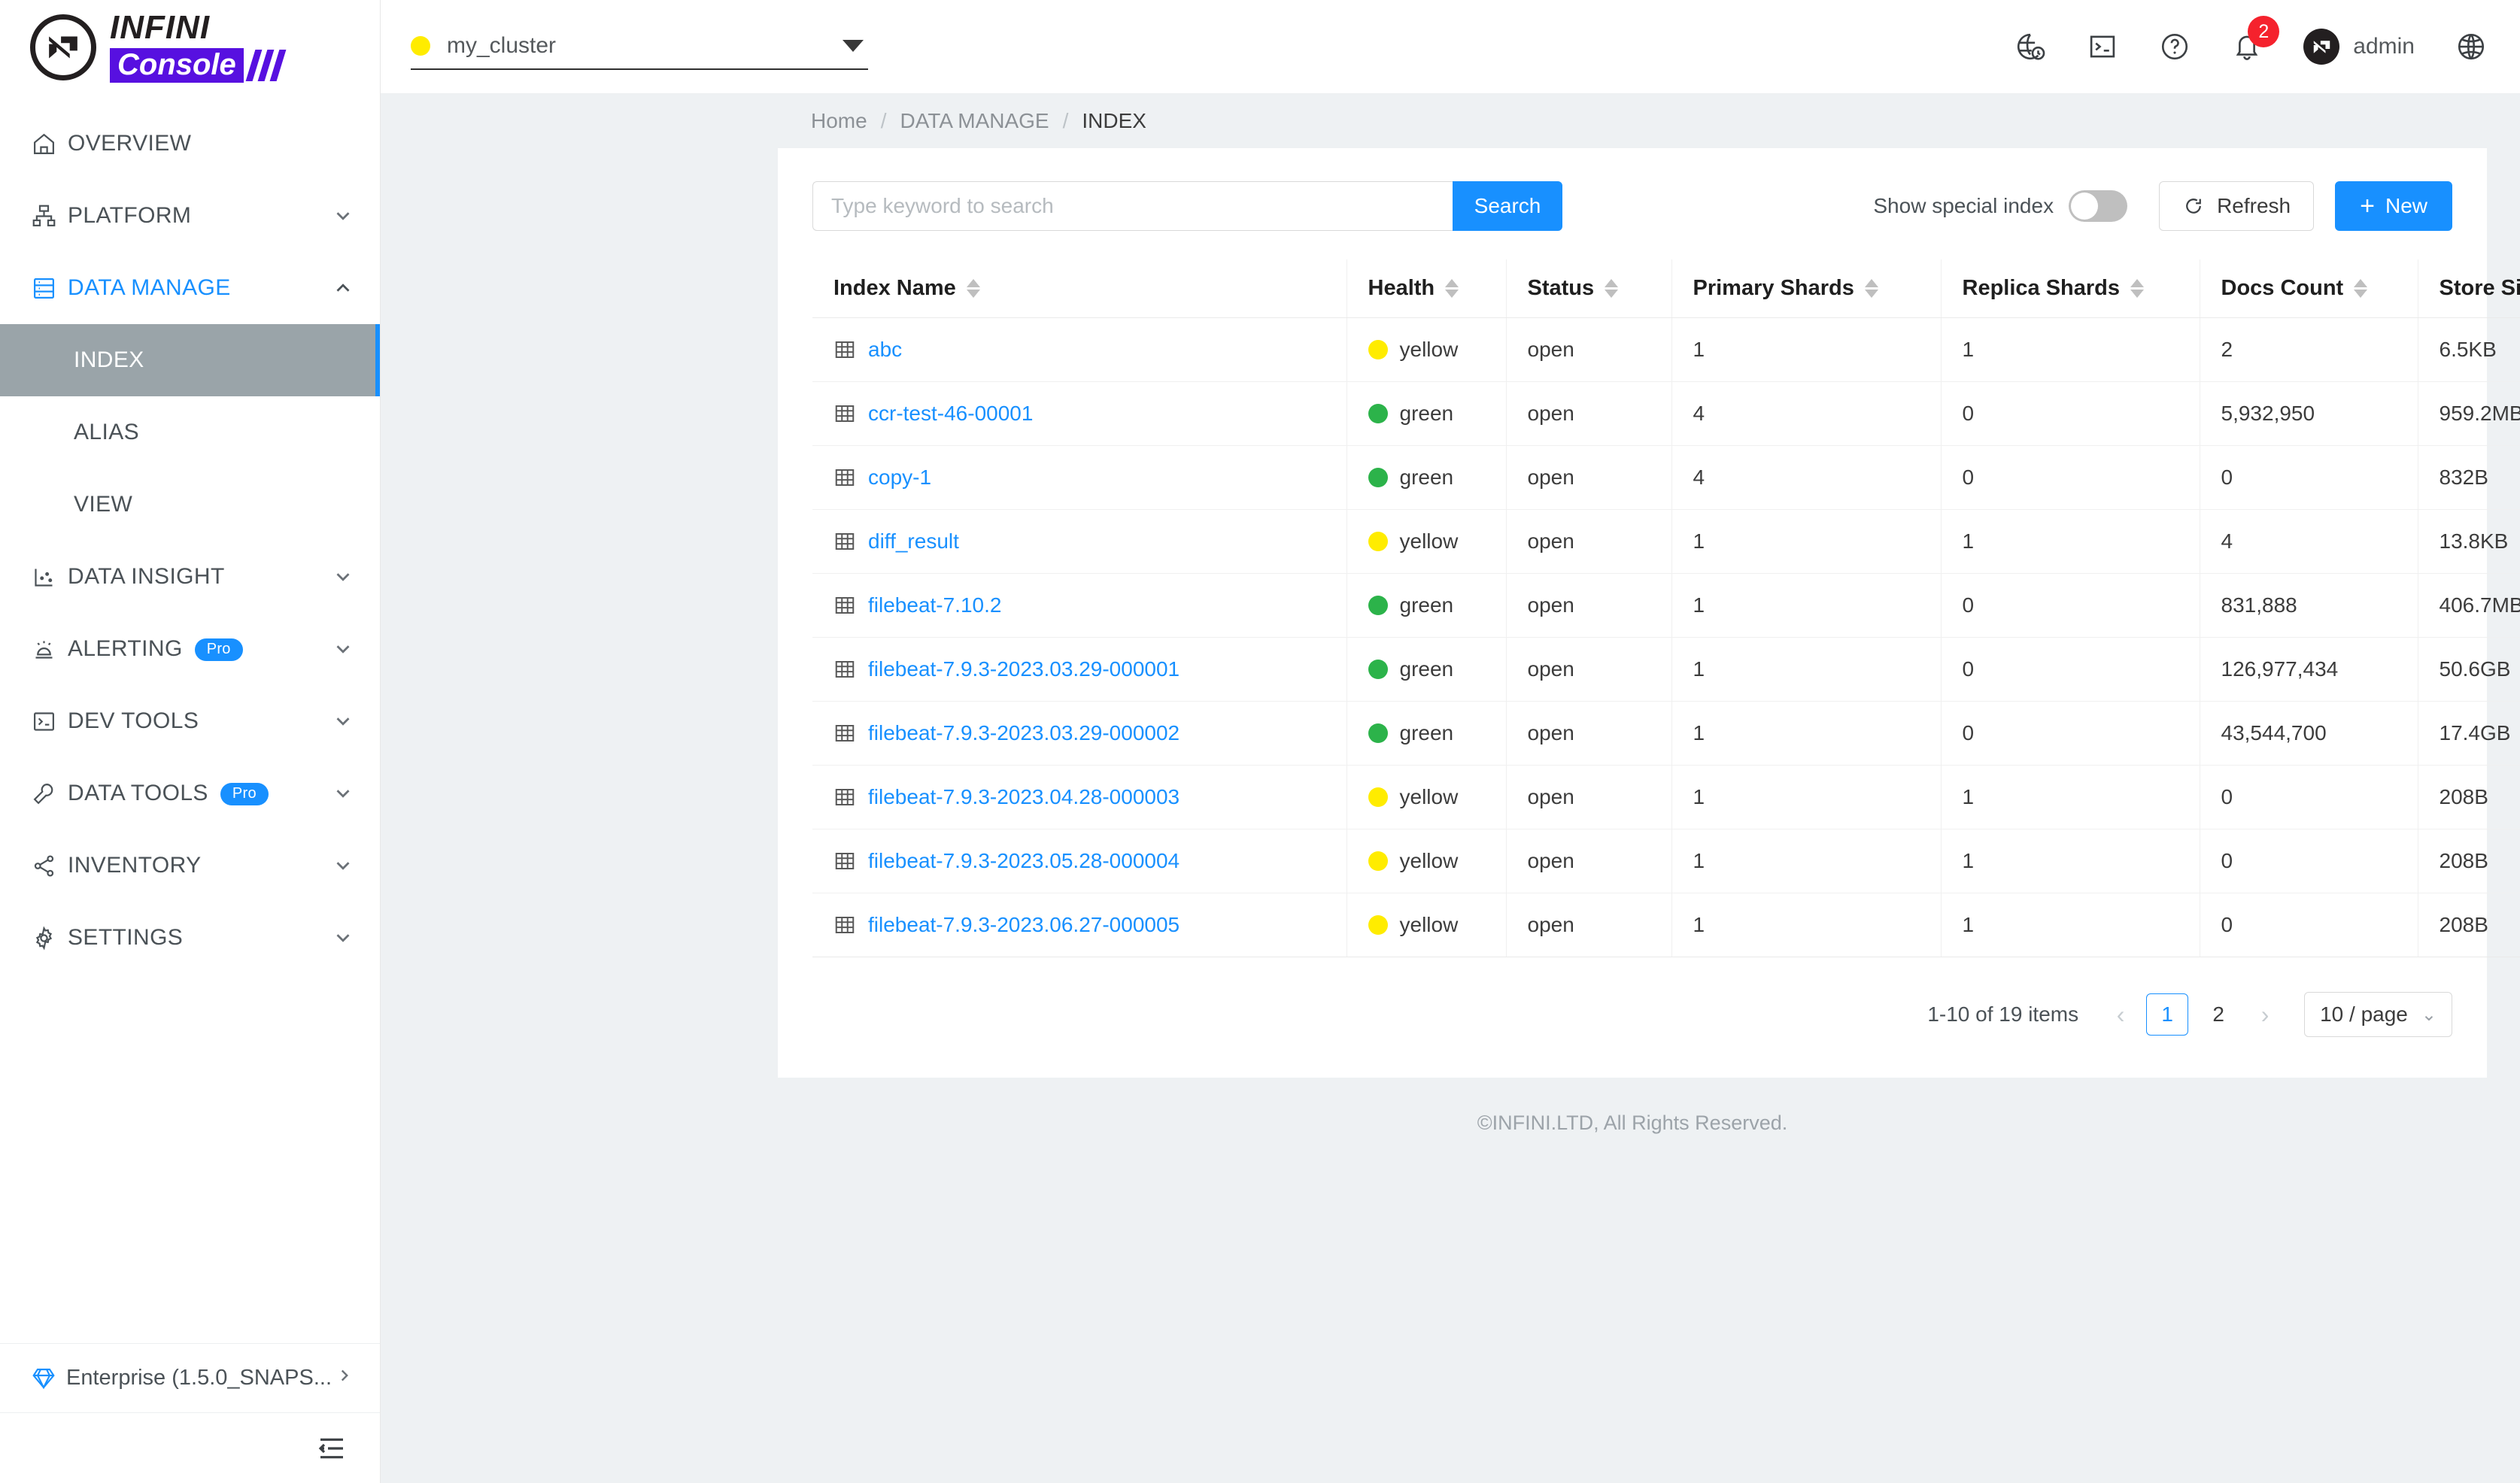  I want to click on bell-icon: 2, so click(2255, 39).